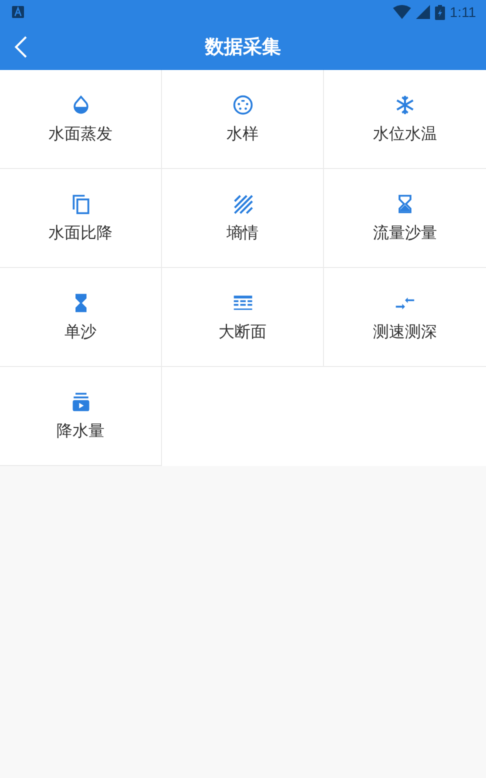 The width and height of the screenshot is (486, 778). I want to click on snowflake-icon, so click(405, 105).